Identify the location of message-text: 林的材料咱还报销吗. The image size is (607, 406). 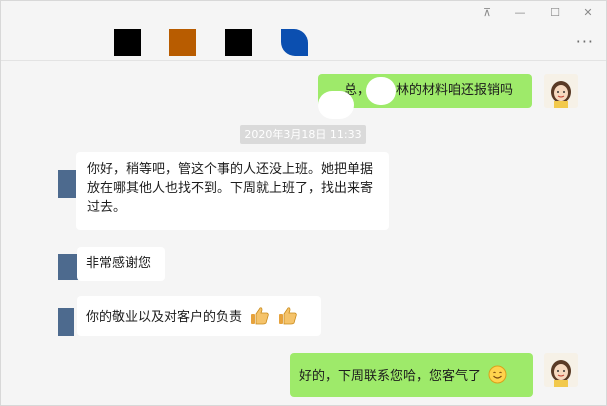
(455, 90).